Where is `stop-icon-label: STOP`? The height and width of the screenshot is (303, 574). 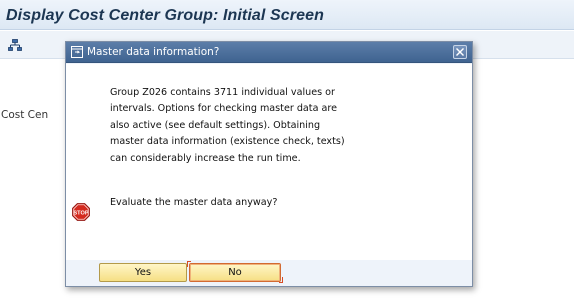 stop-icon-label: STOP is located at coordinates (80, 213).